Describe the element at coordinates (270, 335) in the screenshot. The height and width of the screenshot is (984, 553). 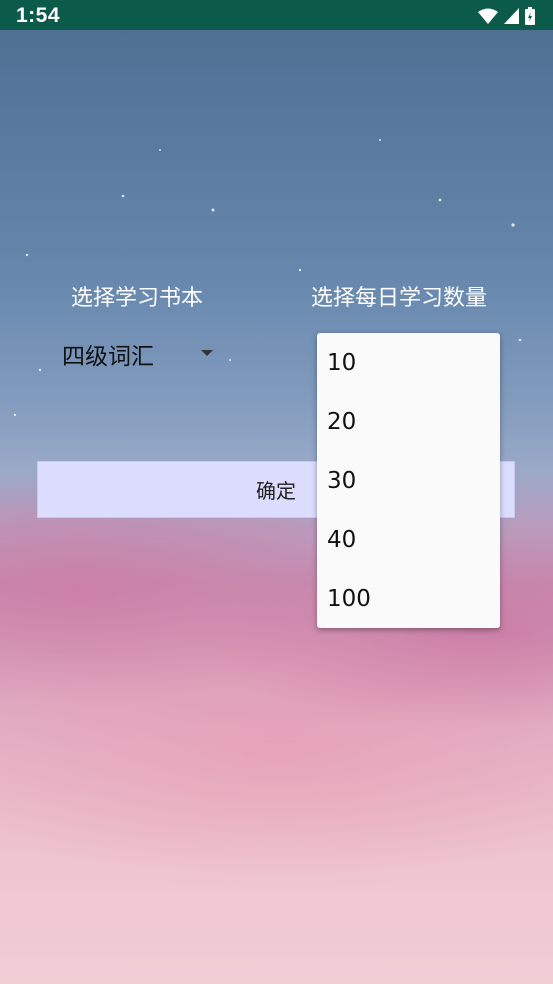
I see `moon-icon` at that location.